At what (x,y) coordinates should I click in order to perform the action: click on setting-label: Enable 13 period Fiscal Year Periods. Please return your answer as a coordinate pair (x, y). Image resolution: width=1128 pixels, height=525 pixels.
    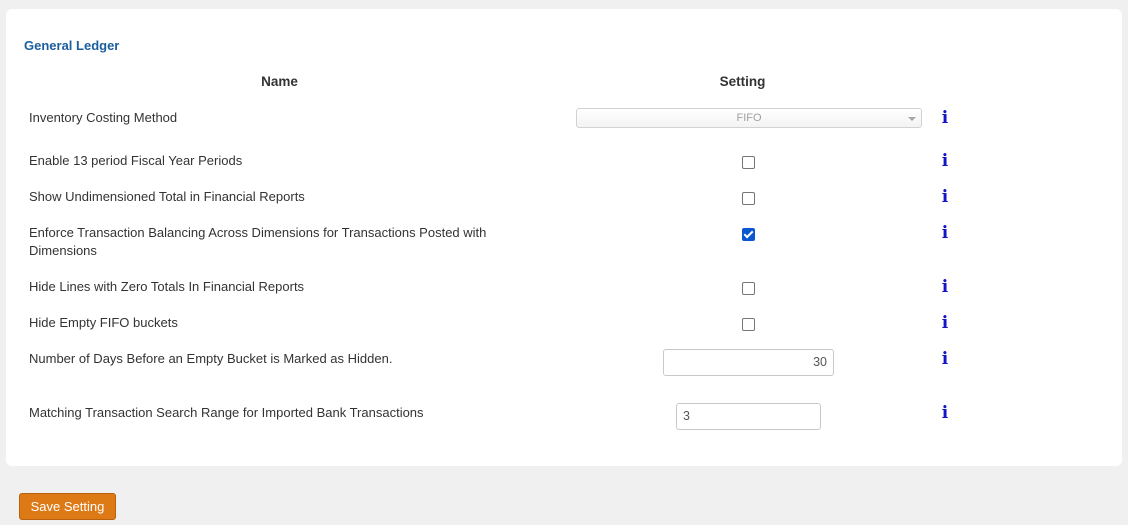
    Looking at the image, I should click on (136, 160).